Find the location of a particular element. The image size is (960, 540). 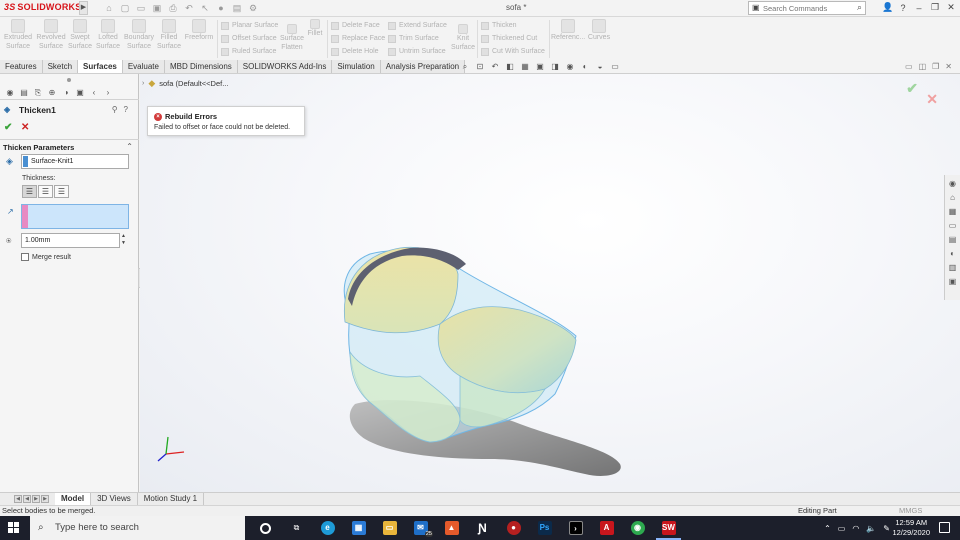

collapse-caret-icon: ⌃ is located at coordinates (129, 146).